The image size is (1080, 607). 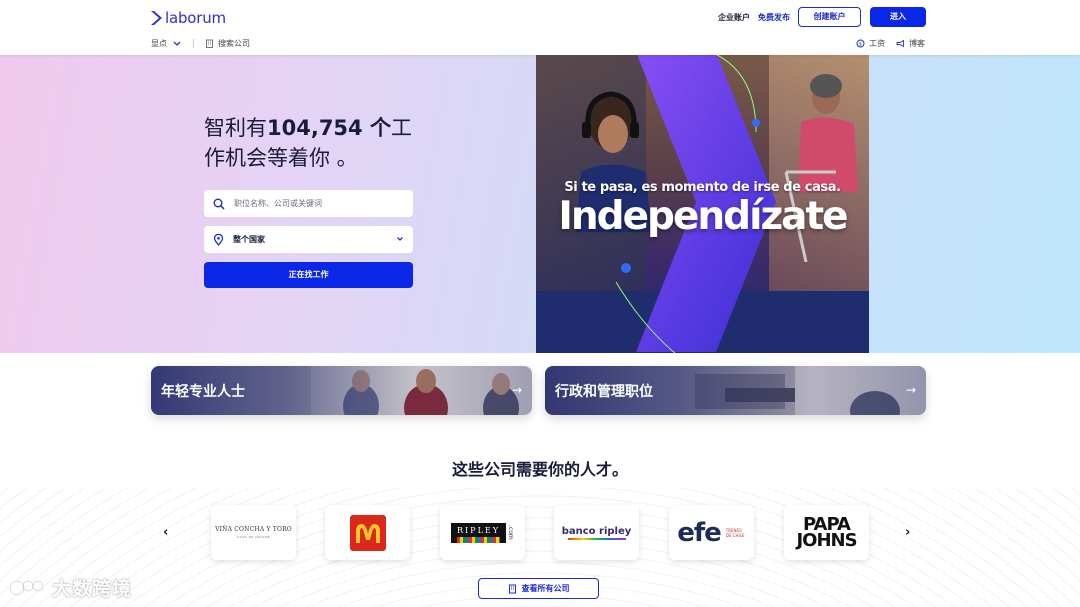 What do you see at coordinates (774, 17) in the screenshot?
I see `free-post-link: 免费发布` at bounding box center [774, 17].